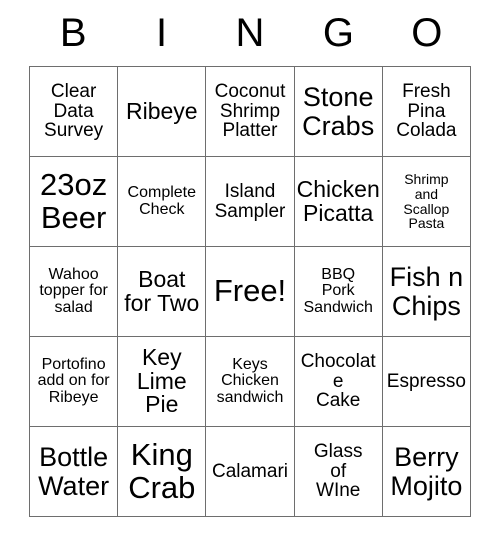  I want to click on bingo-cell-label: Shrimp and Scallop Pasta, so click(426, 201).